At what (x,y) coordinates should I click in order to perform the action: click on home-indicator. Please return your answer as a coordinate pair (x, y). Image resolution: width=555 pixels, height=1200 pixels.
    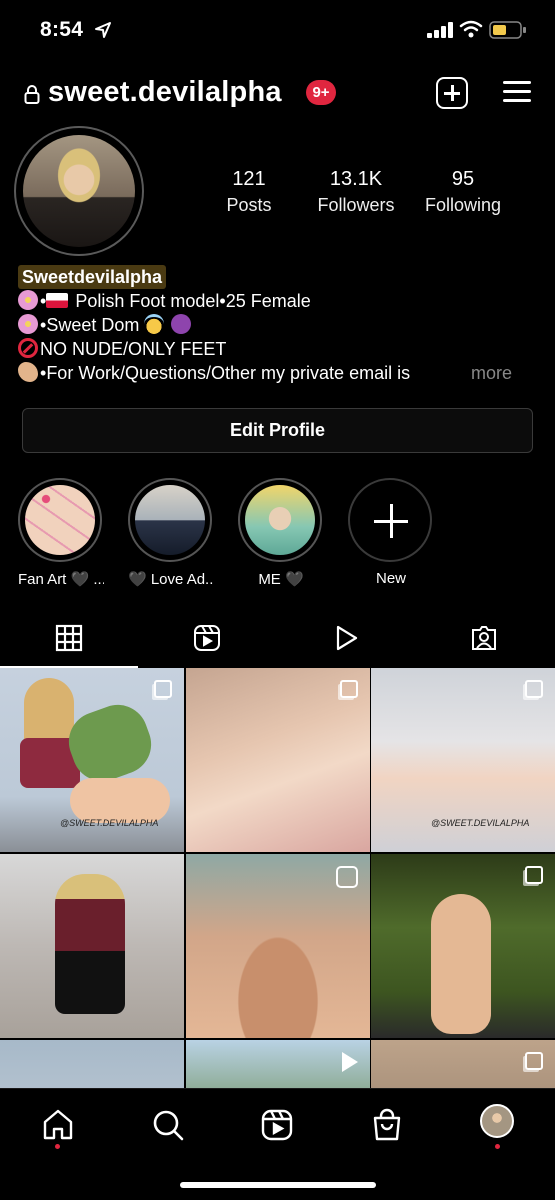
    Looking at the image, I should click on (278, 1185).